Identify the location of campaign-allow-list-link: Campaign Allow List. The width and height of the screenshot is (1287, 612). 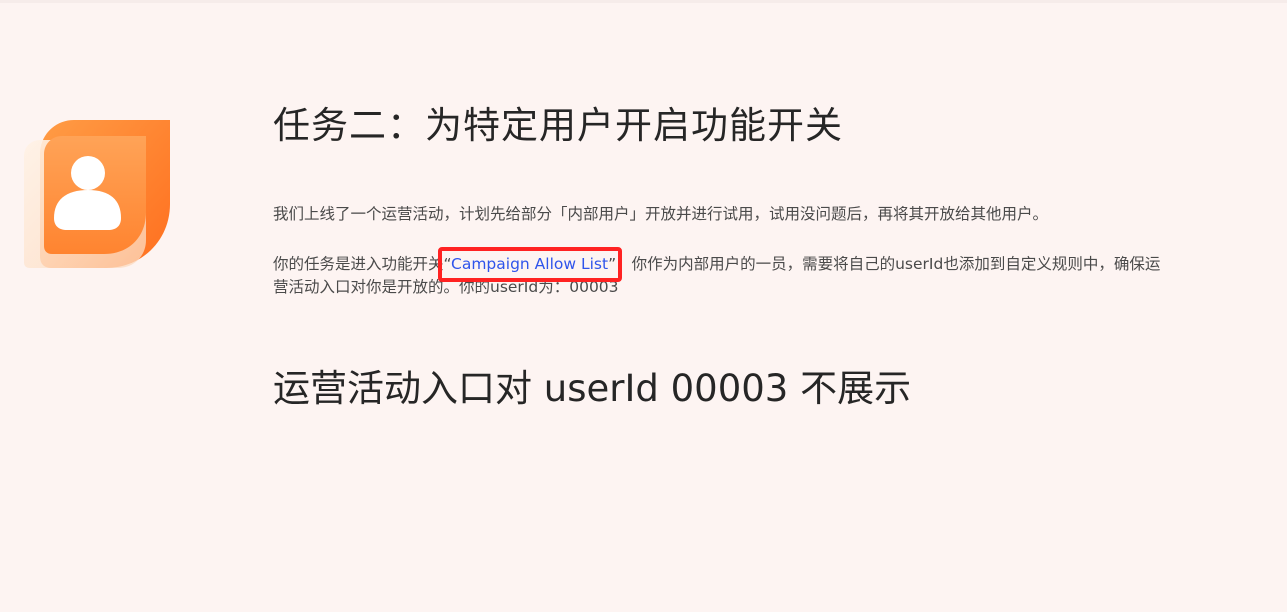
(529, 264).